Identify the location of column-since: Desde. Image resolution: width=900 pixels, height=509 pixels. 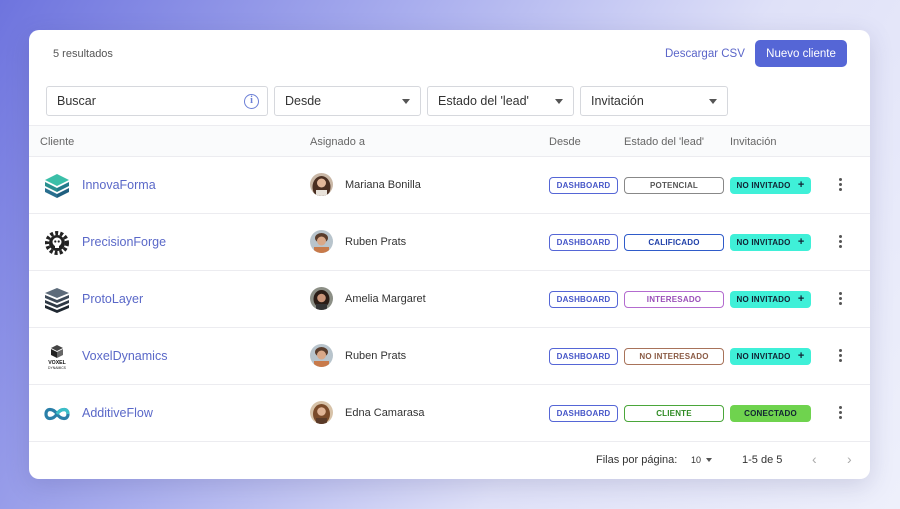
(565, 142).